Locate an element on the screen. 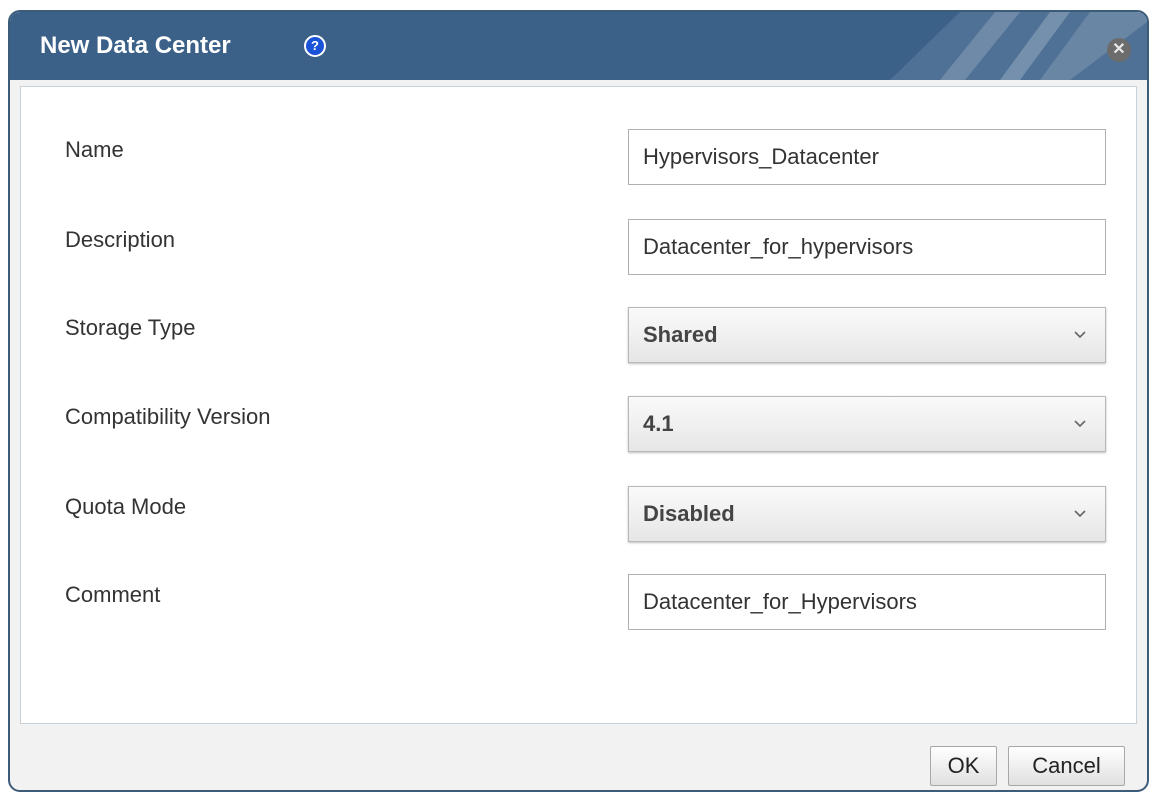 The width and height of the screenshot is (1157, 798). ok-button: OK is located at coordinates (963, 766).